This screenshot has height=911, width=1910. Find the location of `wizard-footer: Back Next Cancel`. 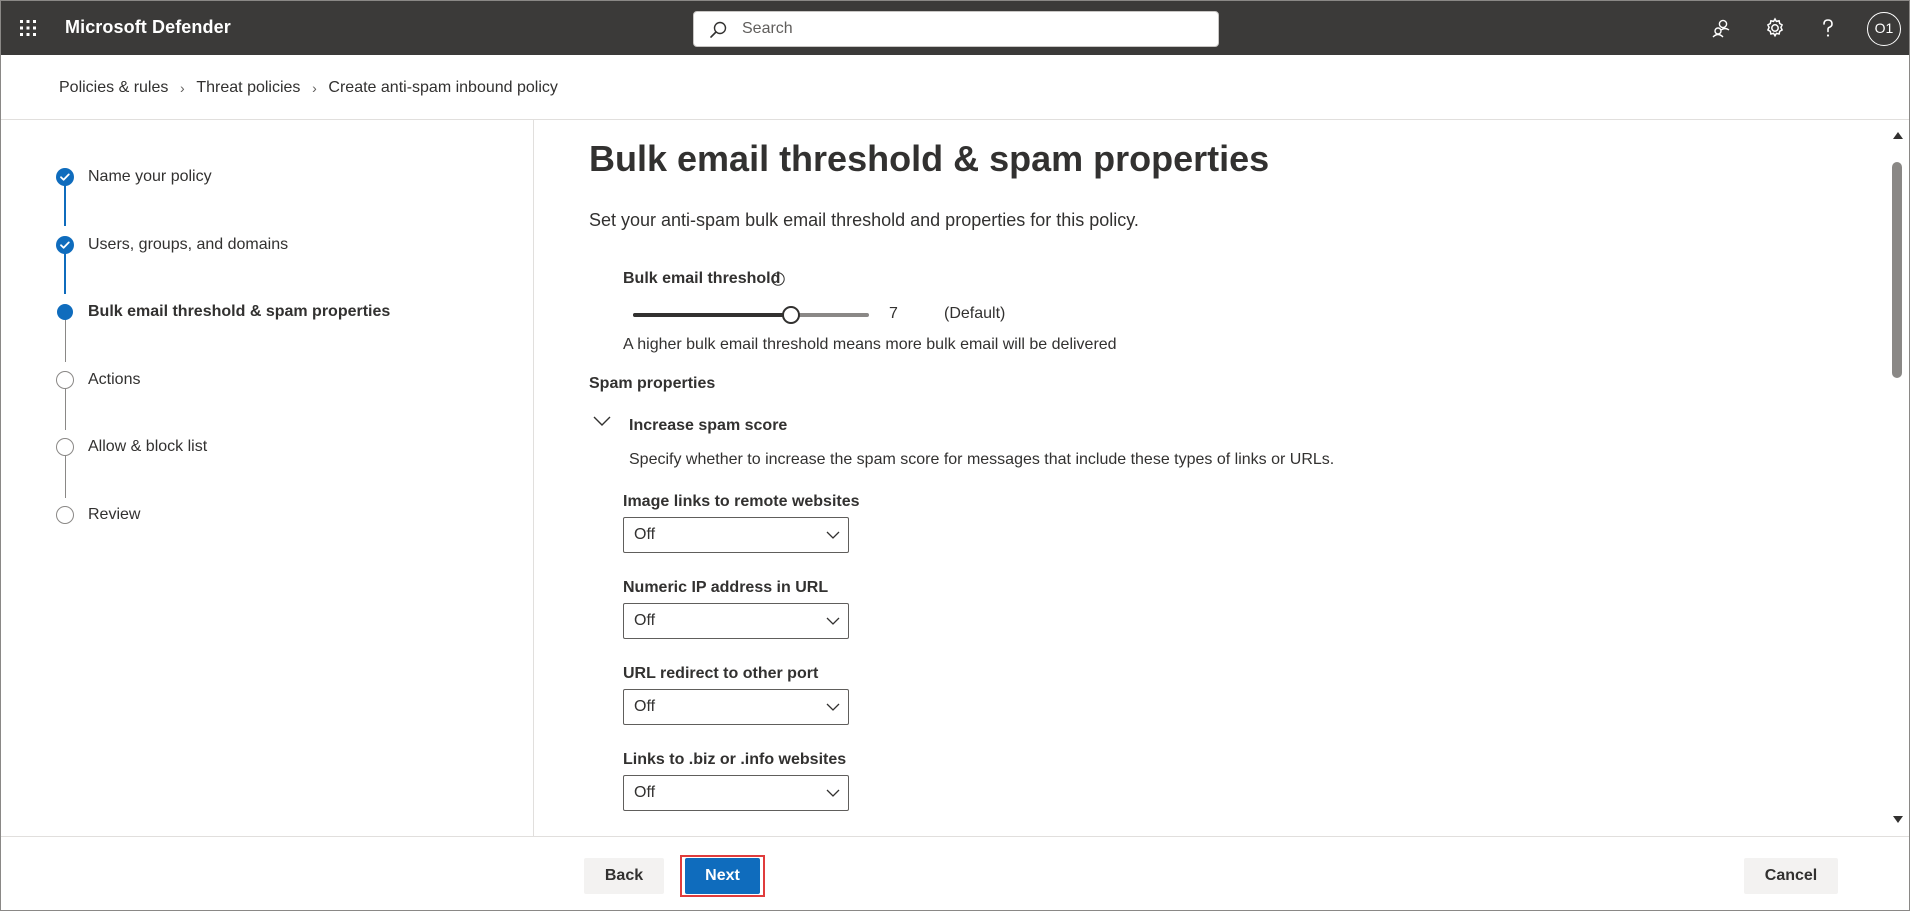

wizard-footer: Back Next Cancel is located at coordinates (955, 873).